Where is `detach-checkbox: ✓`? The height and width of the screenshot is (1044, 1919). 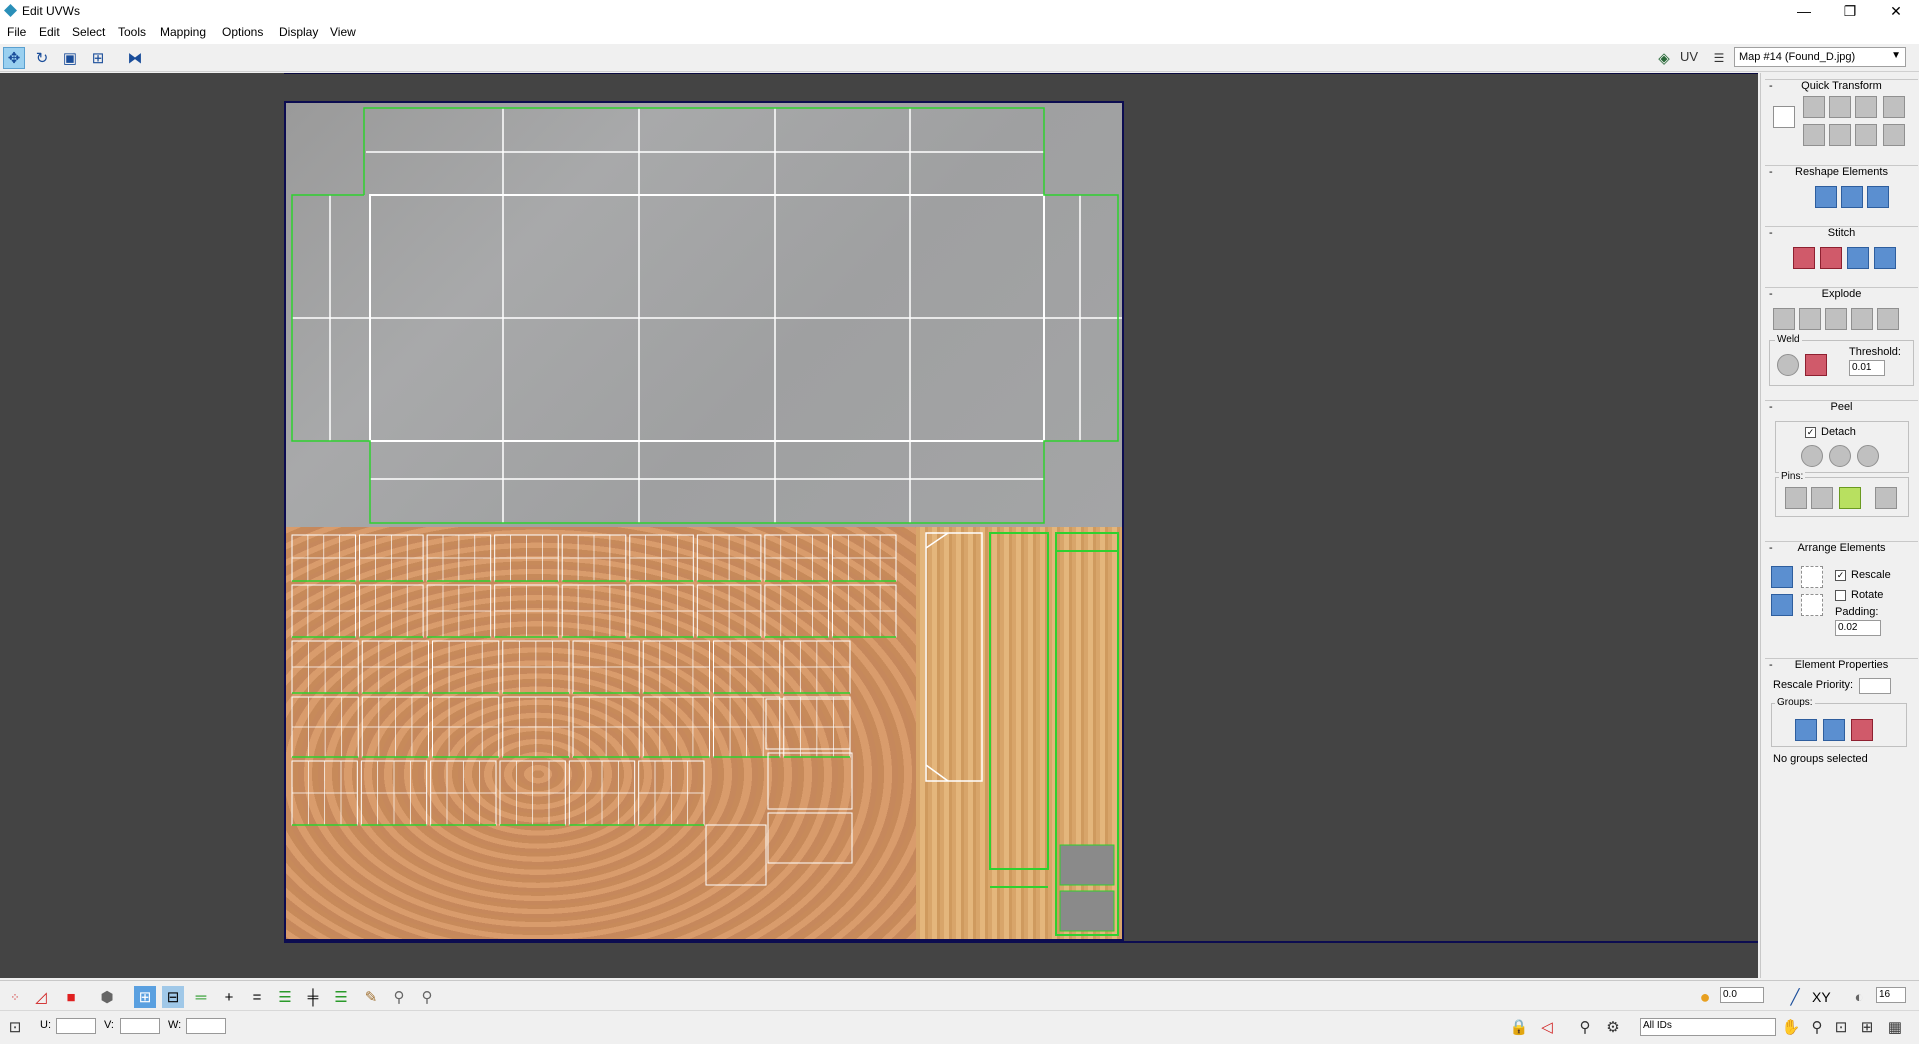 detach-checkbox: ✓ is located at coordinates (1810, 432).